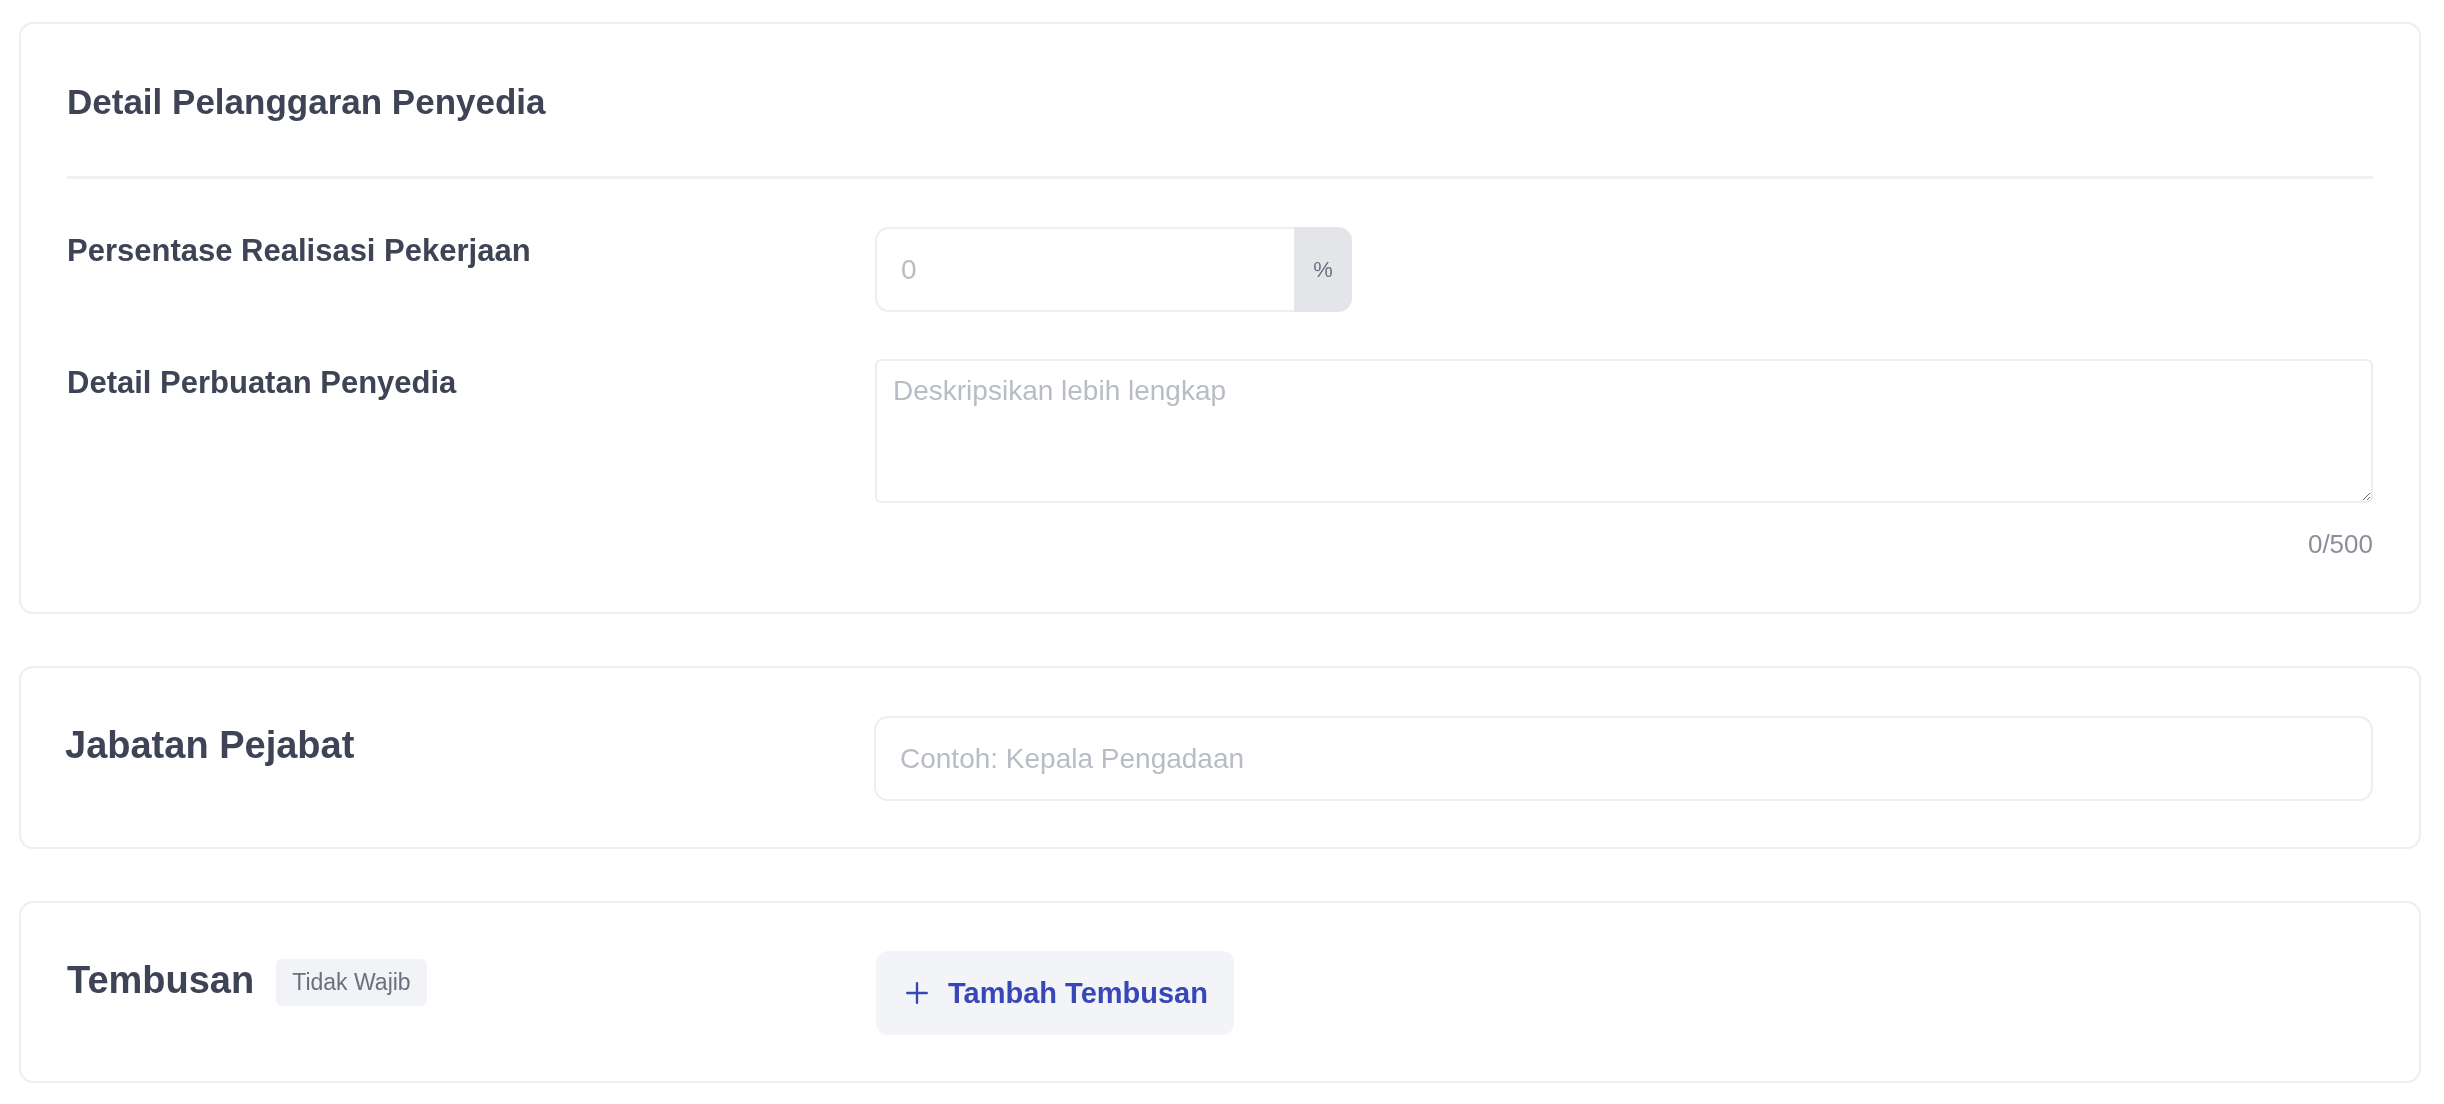  Describe the element at coordinates (1624, 431) in the screenshot. I see `description-field: Deskripsikan lebih lengkap` at that location.